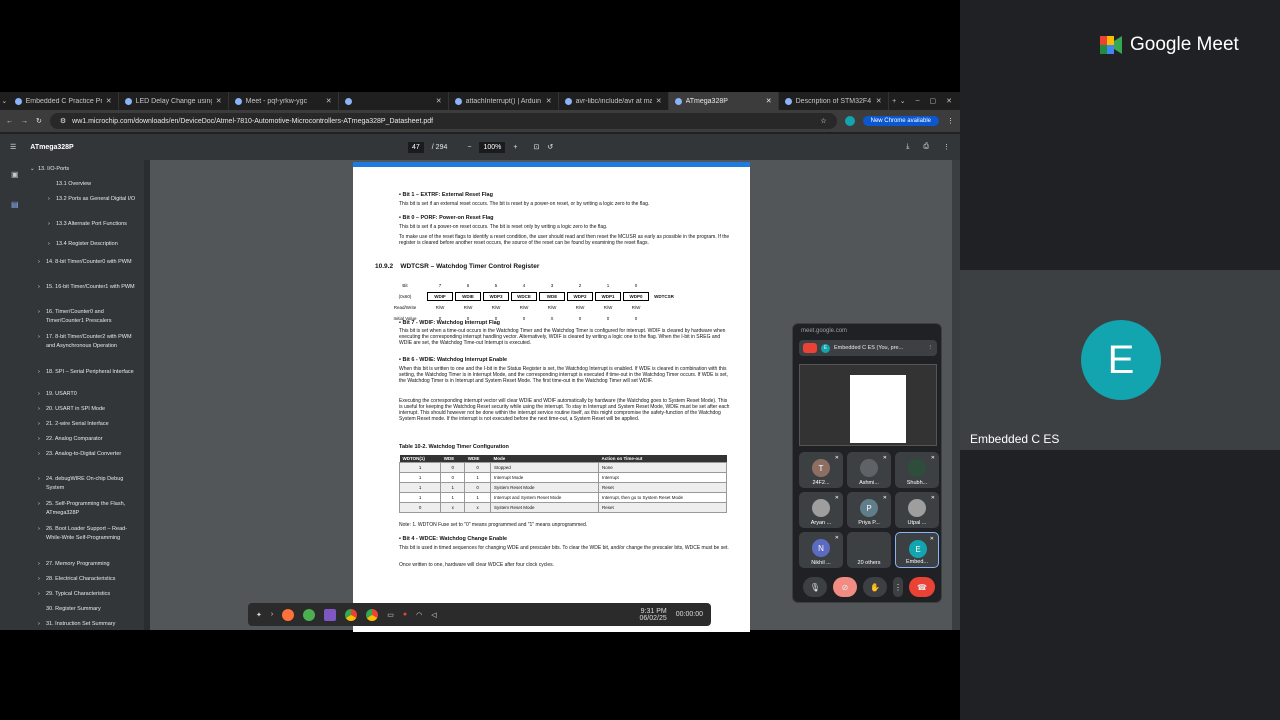  What do you see at coordinates (88, 372) in the screenshot?
I see `outline-item: › 18. SPI – Serial Peripheral Interface` at bounding box center [88, 372].